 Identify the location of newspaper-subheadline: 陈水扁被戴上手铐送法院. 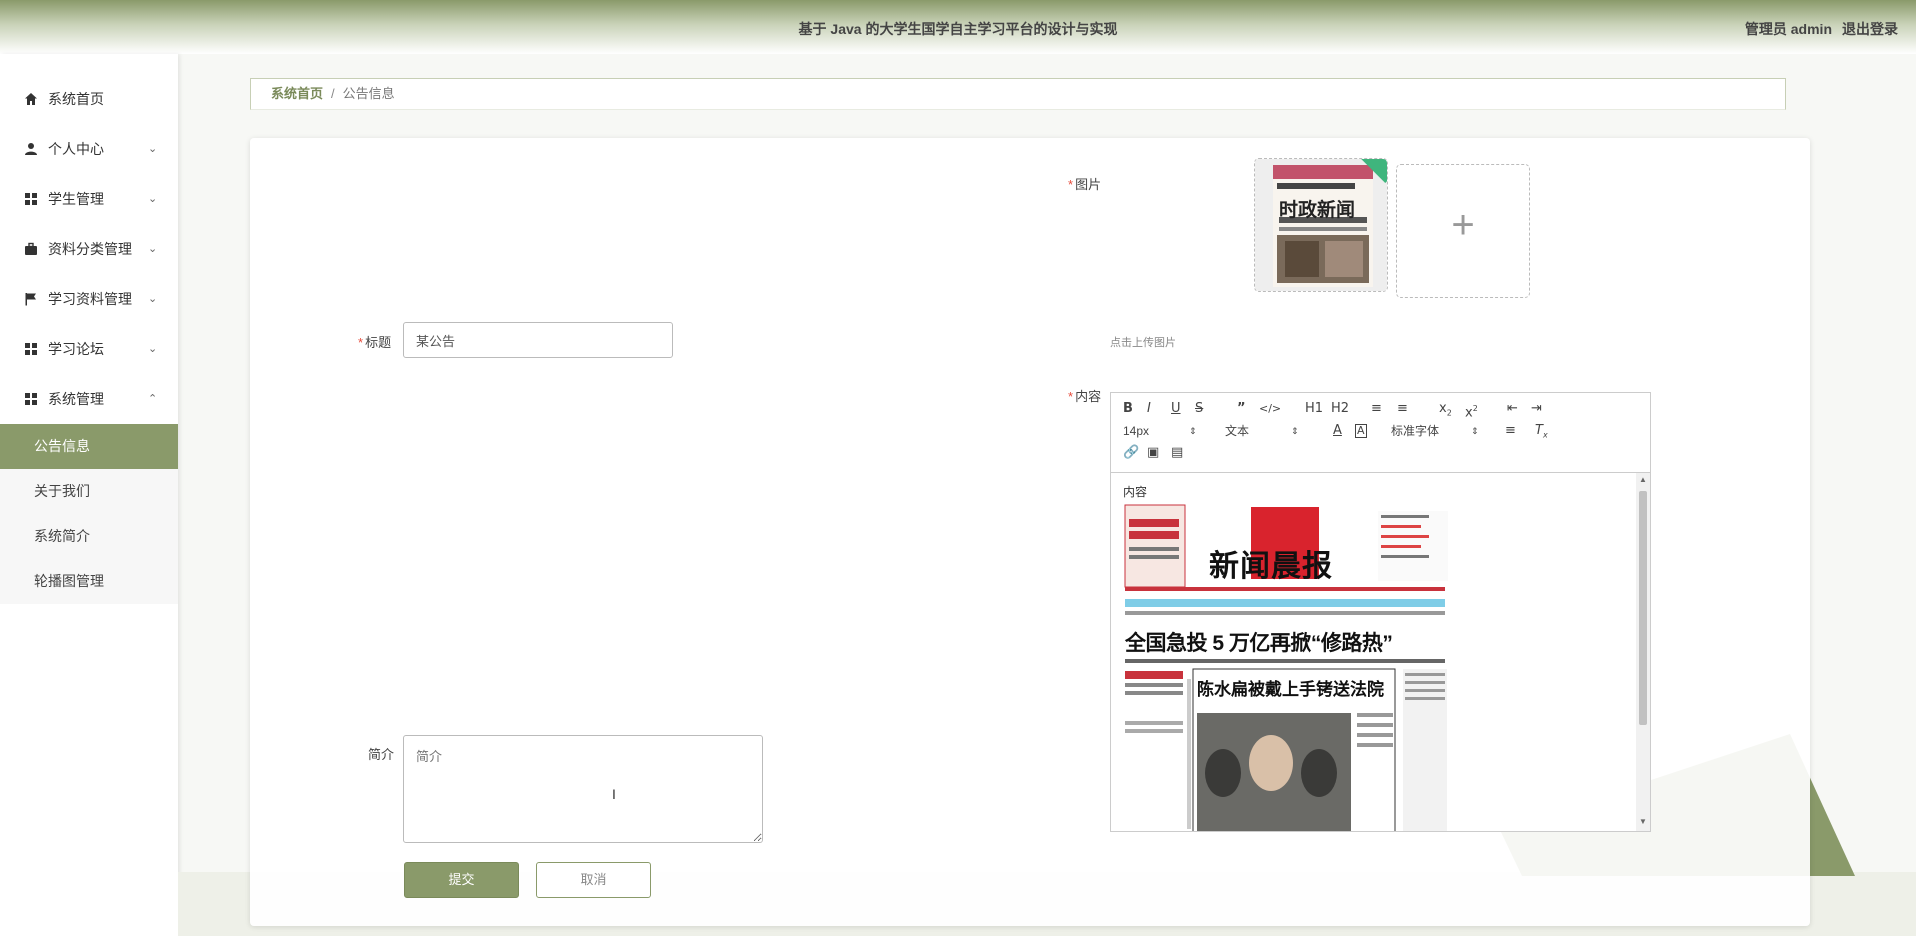
(1290, 690).